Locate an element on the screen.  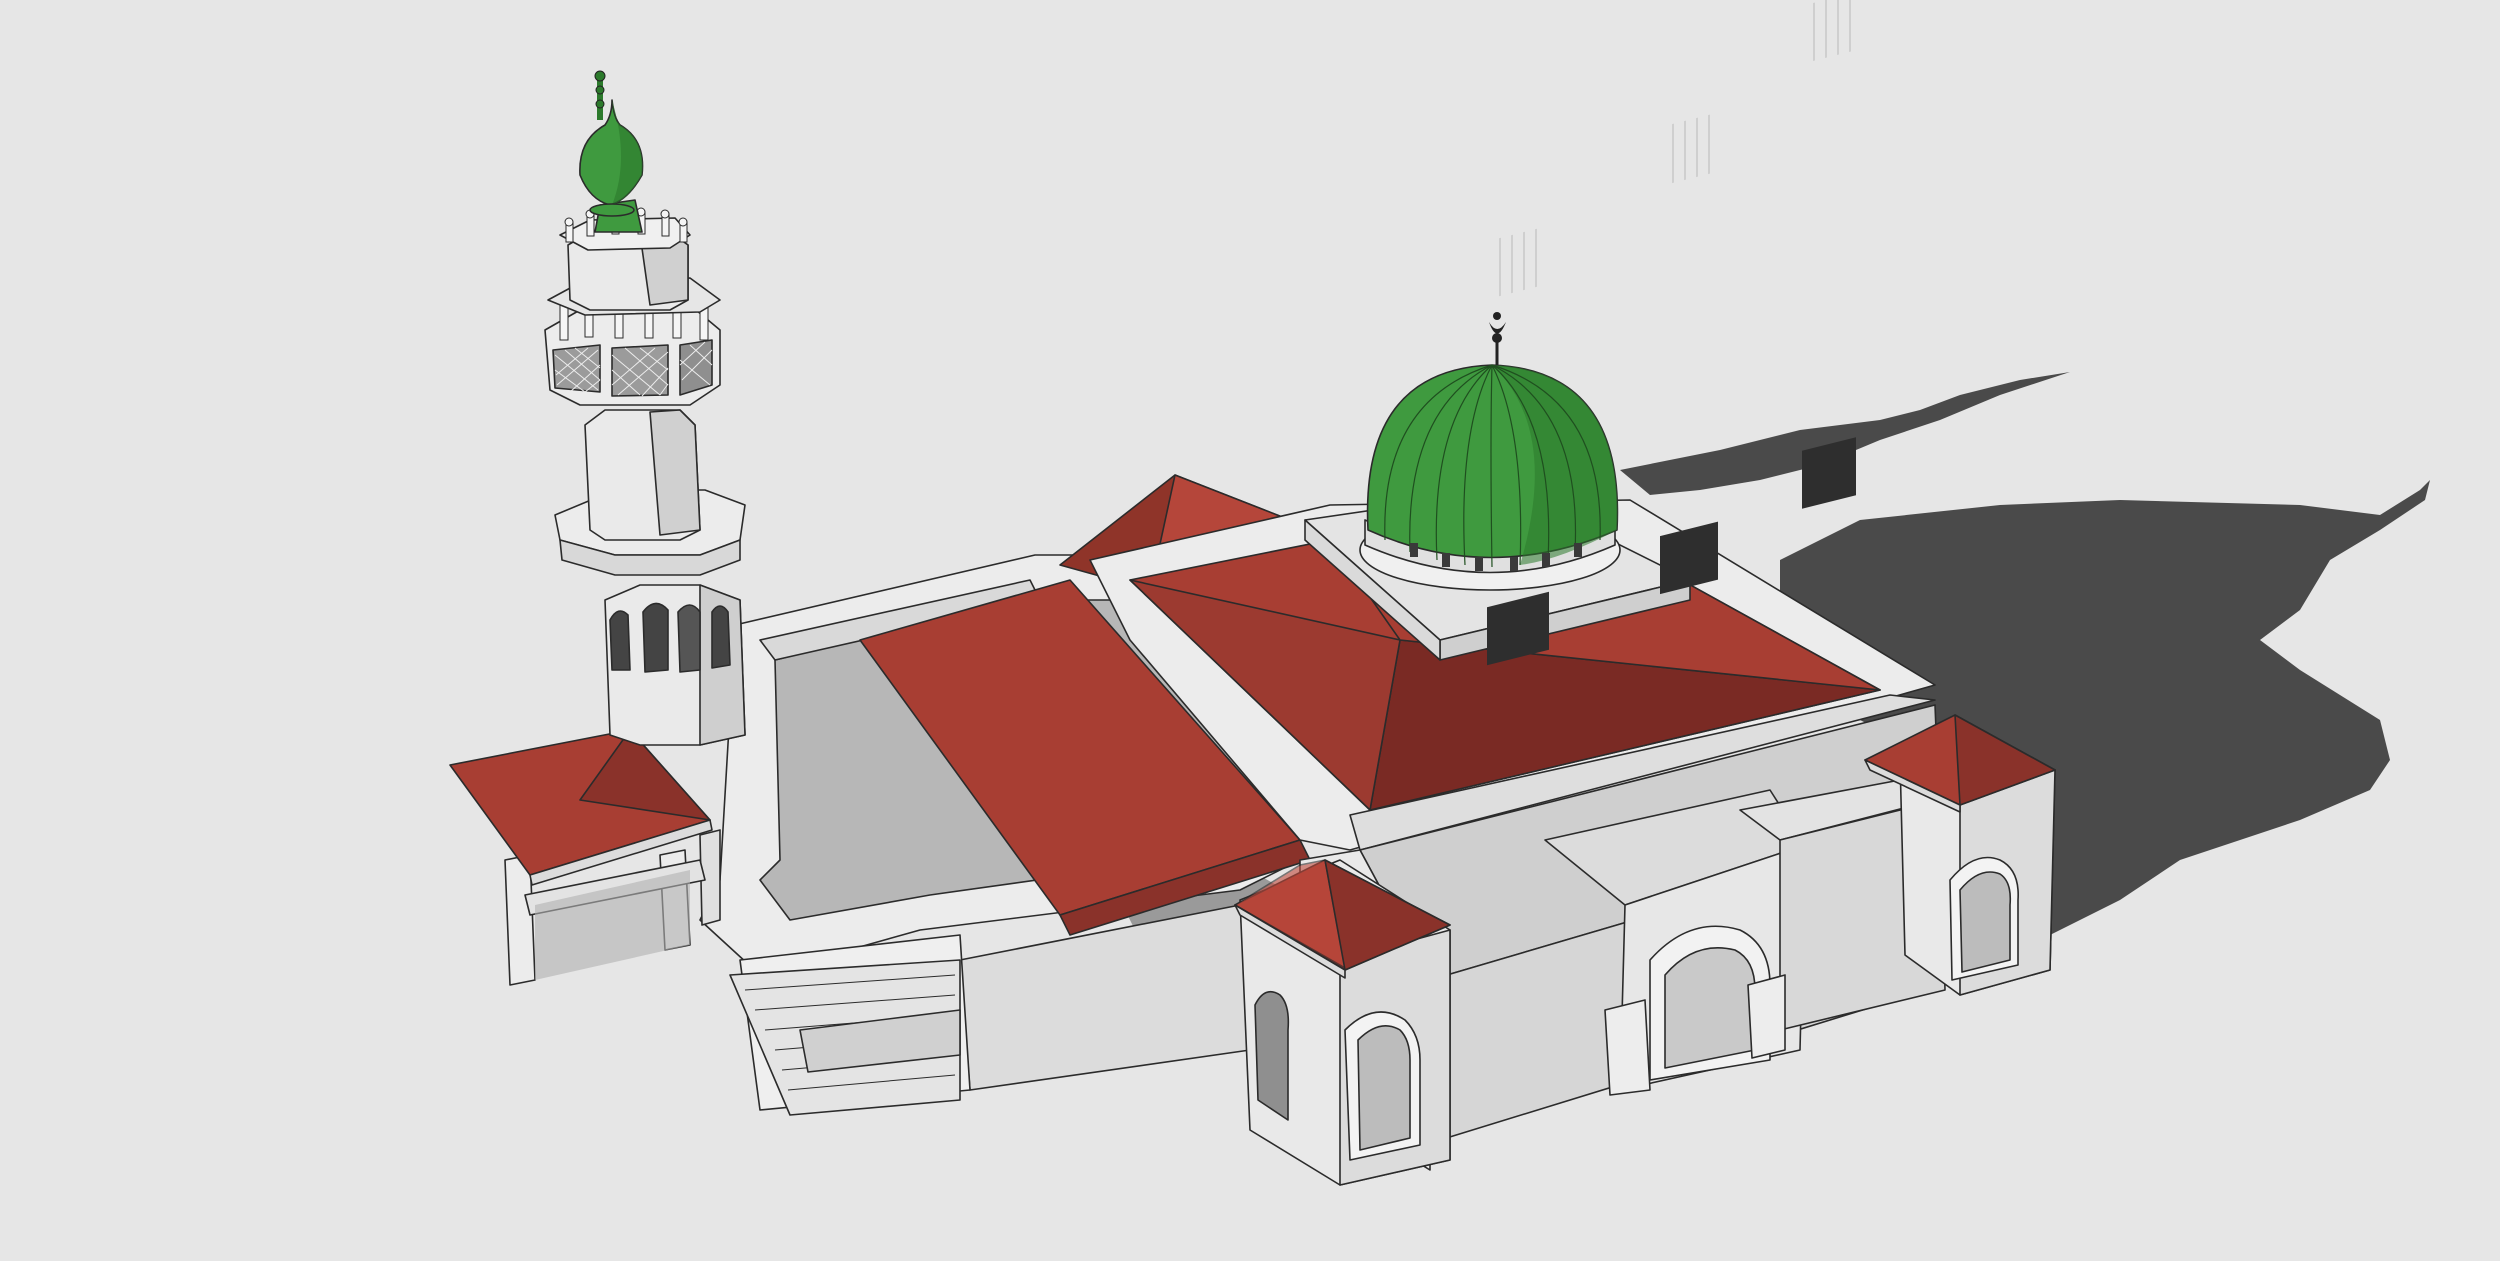
minaret-finial-icon is located at coordinates (611, 151).